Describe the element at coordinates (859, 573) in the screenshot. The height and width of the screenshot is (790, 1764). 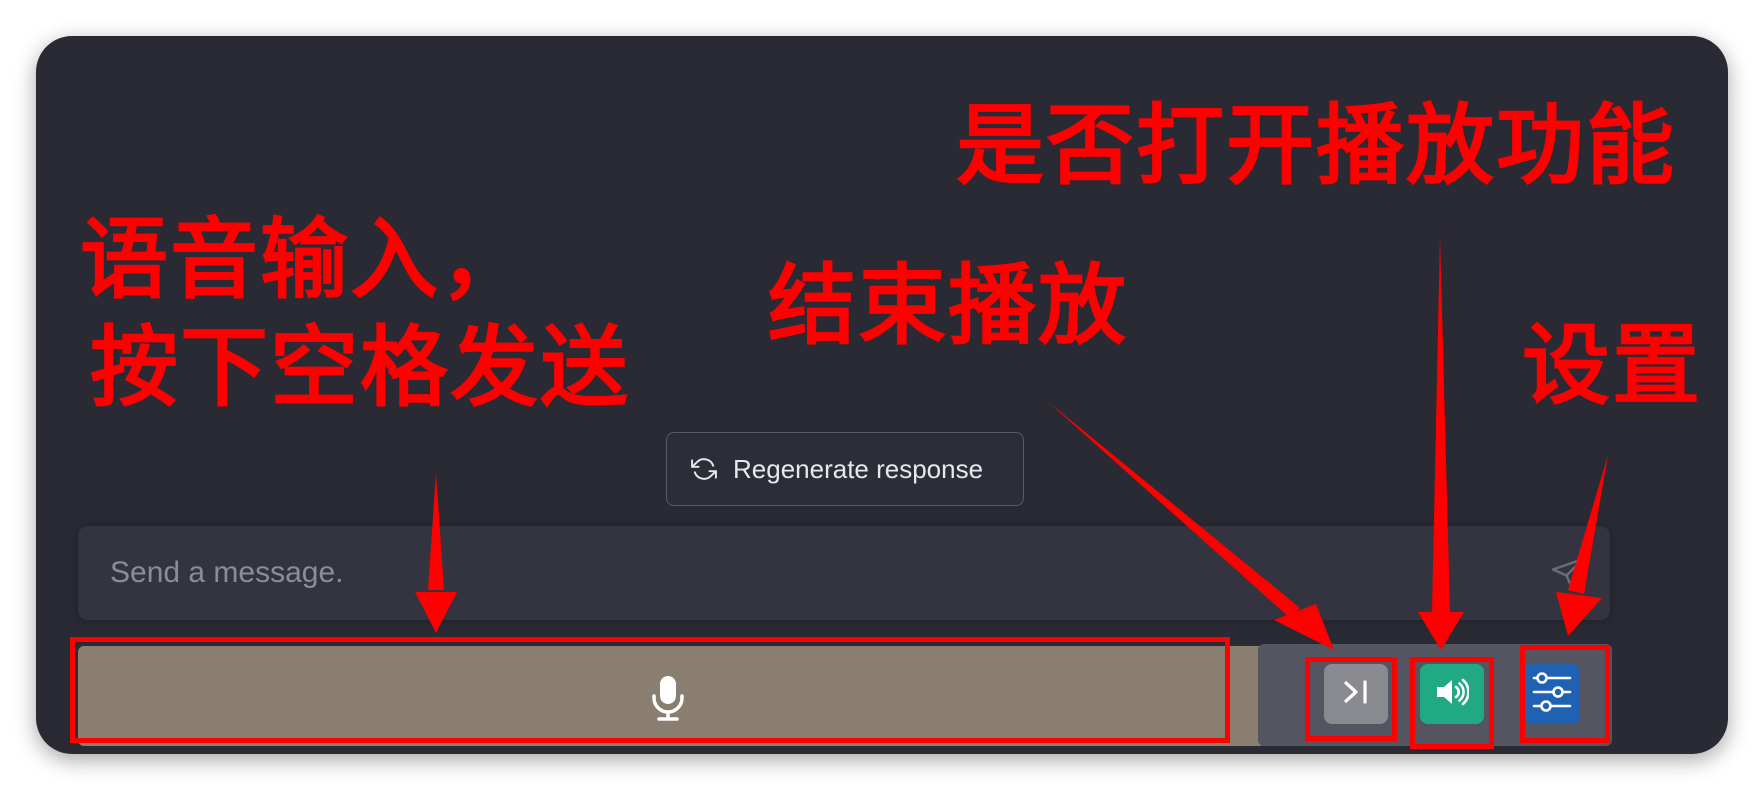
I see `message-input` at that location.